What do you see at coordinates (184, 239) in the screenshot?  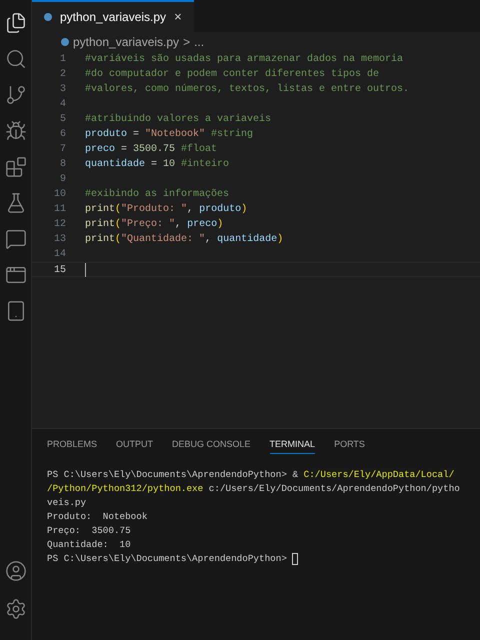 I see `code-line: print("Quantidade: ", quantidade)` at bounding box center [184, 239].